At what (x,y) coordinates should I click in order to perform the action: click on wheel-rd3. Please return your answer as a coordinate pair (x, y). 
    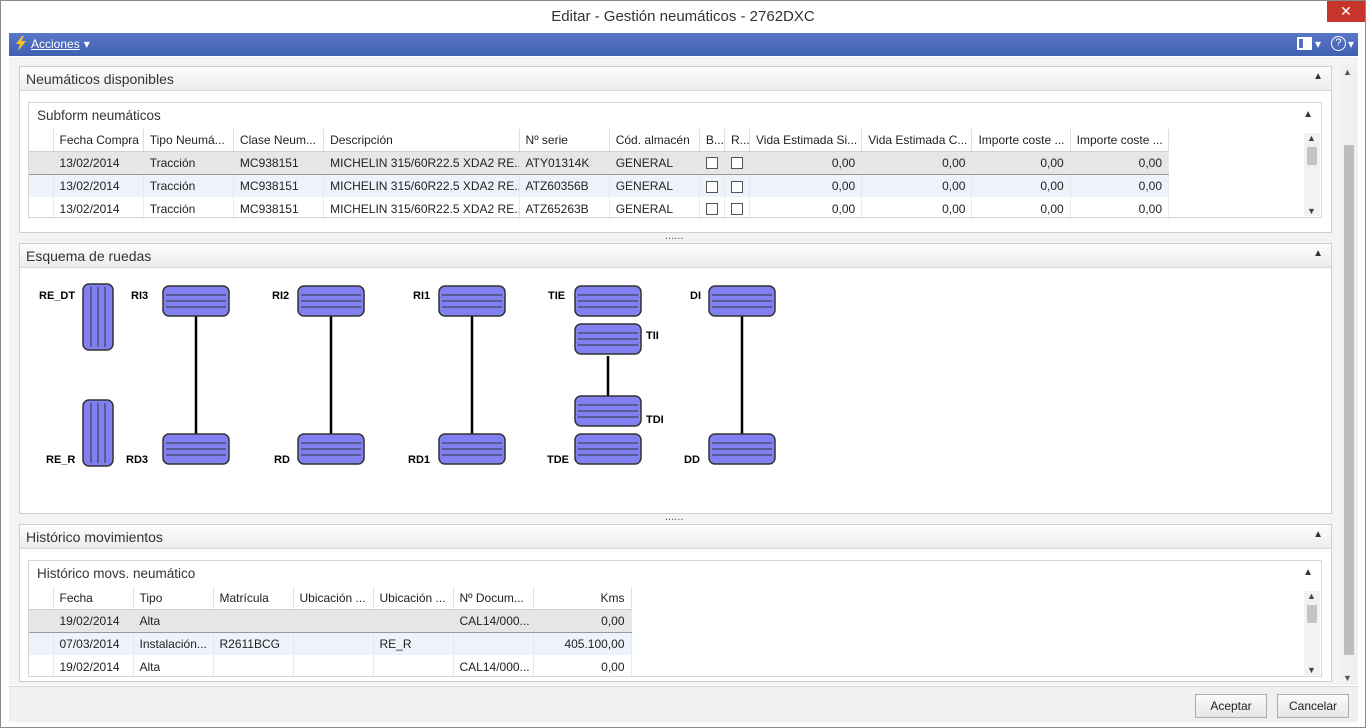
    Looking at the image, I should click on (196, 449).